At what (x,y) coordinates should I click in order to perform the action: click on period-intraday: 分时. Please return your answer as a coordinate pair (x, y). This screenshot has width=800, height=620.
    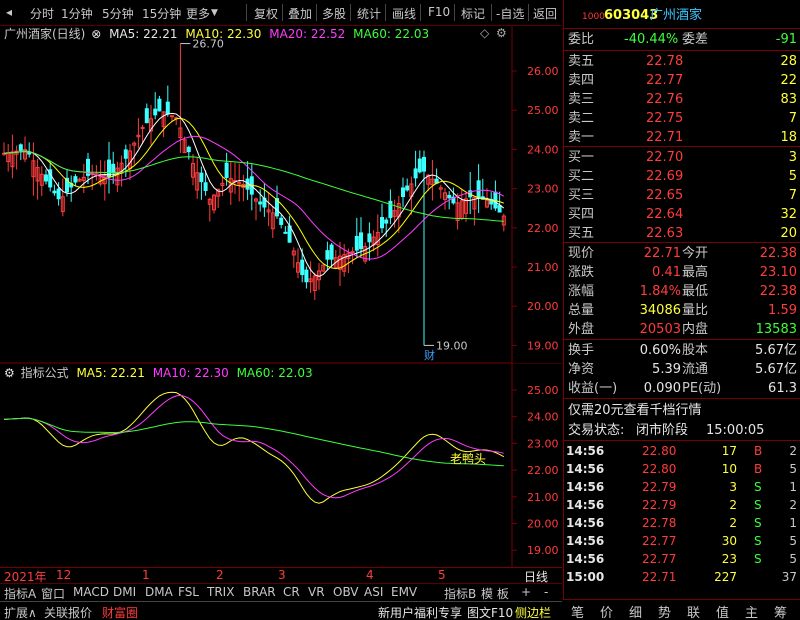
    Looking at the image, I should click on (42, 13).